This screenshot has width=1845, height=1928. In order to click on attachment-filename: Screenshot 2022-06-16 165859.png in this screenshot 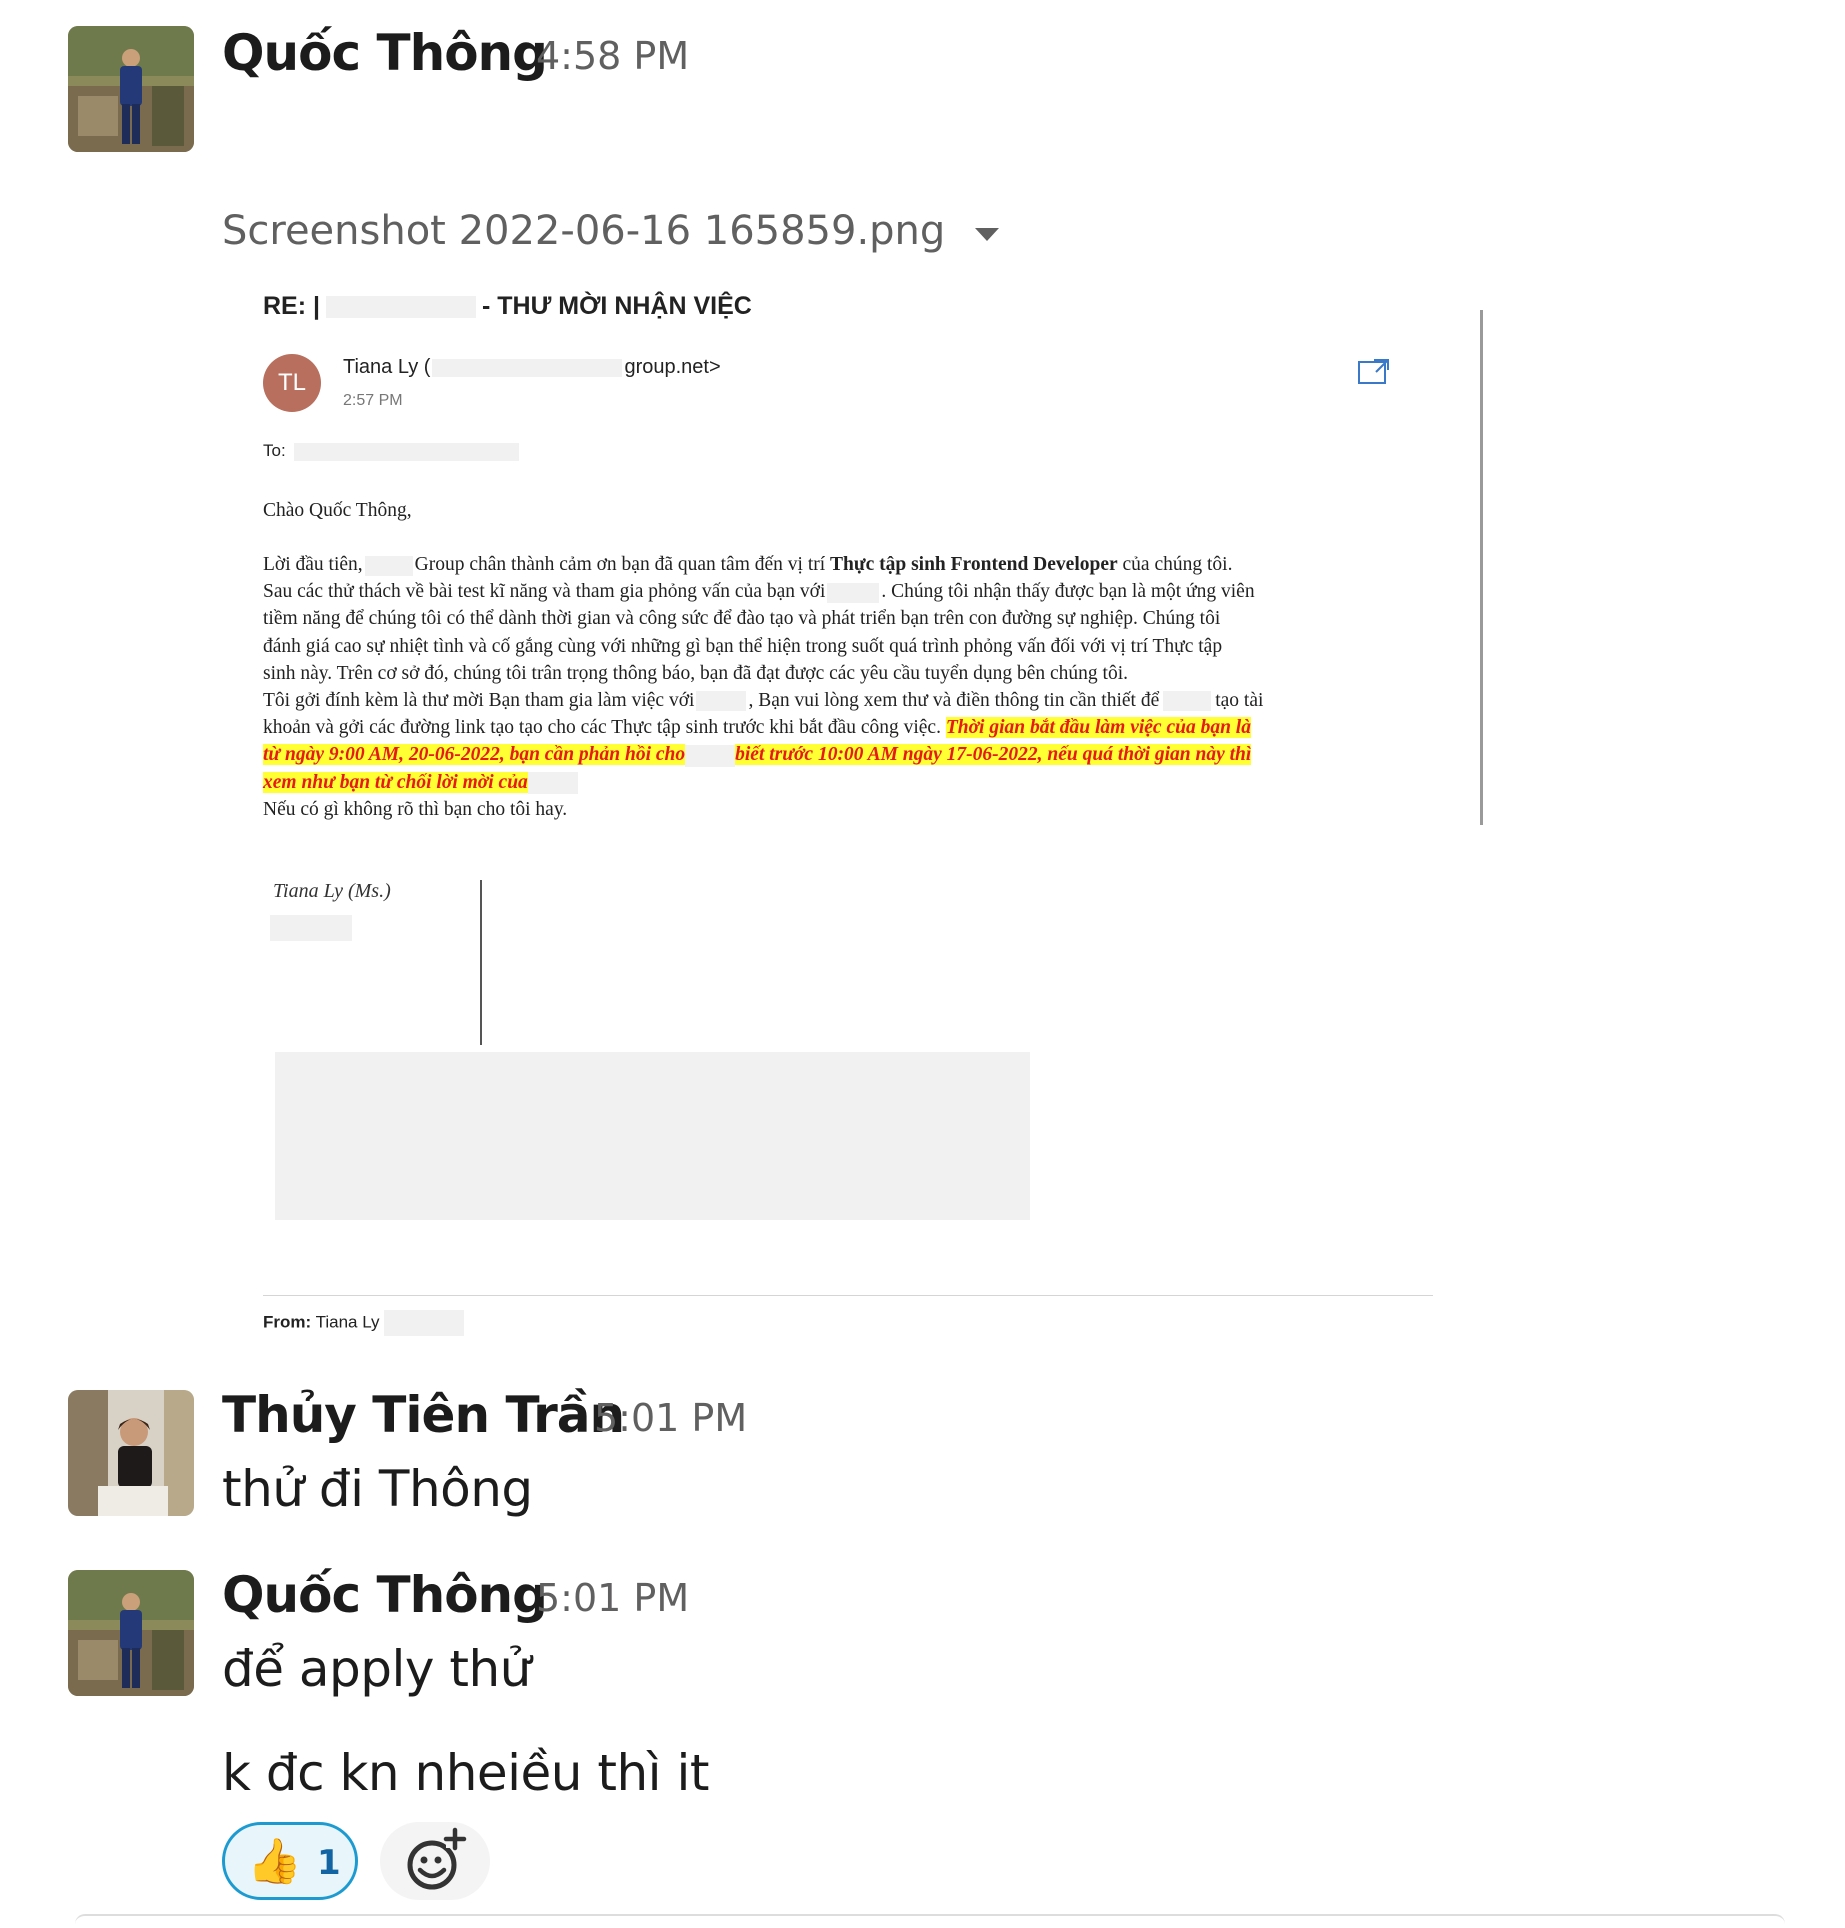, I will do `click(583, 231)`.